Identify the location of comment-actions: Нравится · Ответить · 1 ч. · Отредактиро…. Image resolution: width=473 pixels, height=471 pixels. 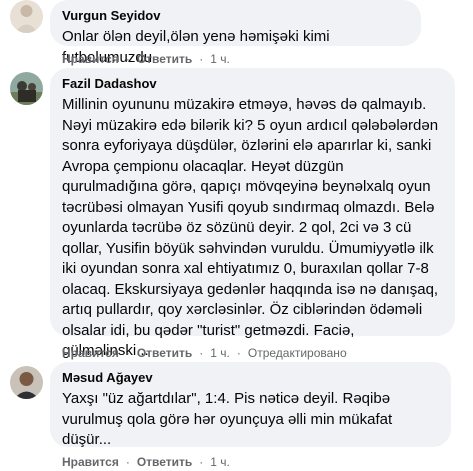
(204, 353).